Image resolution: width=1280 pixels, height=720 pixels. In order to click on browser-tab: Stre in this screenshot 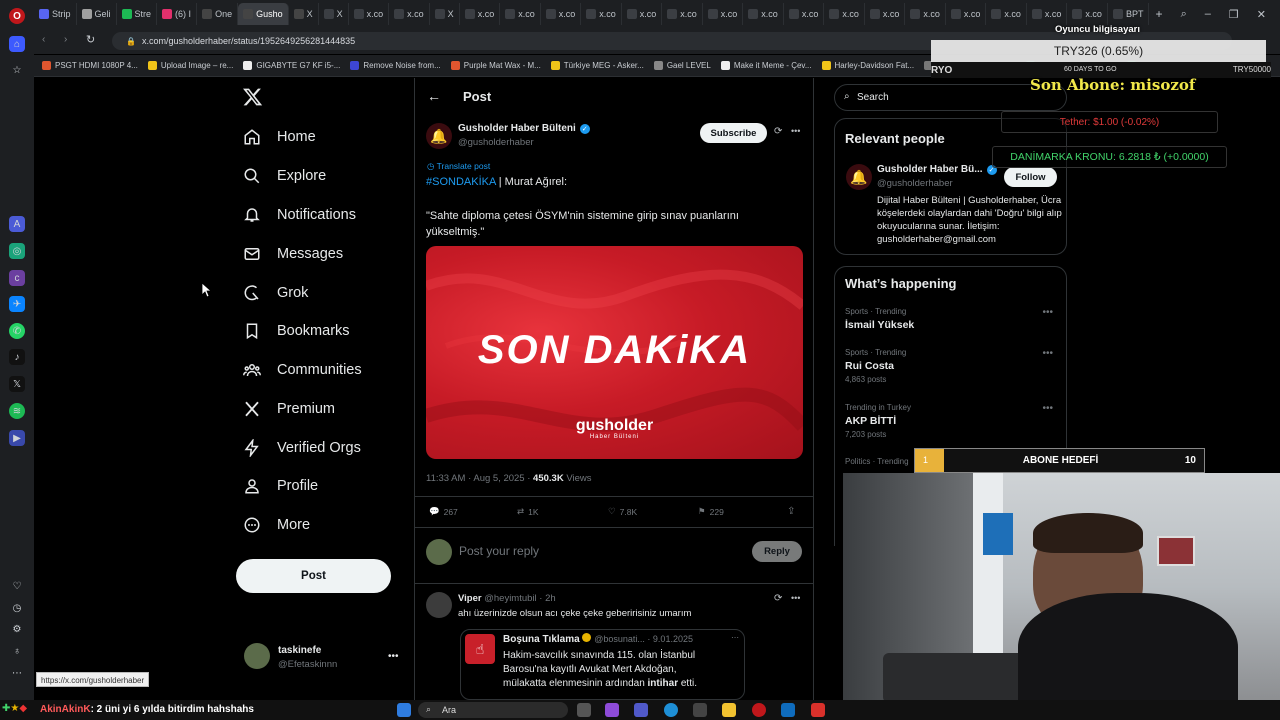, I will do `click(137, 14)`.